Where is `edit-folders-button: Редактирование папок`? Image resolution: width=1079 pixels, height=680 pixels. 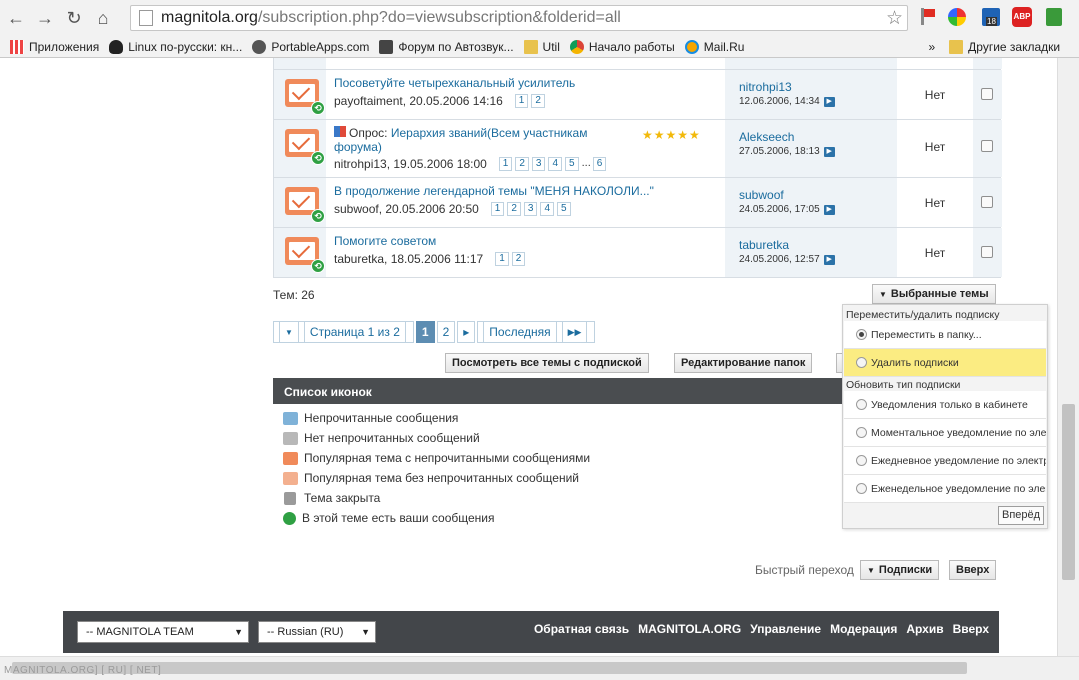 edit-folders-button: Редактирование папок is located at coordinates (743, 363).